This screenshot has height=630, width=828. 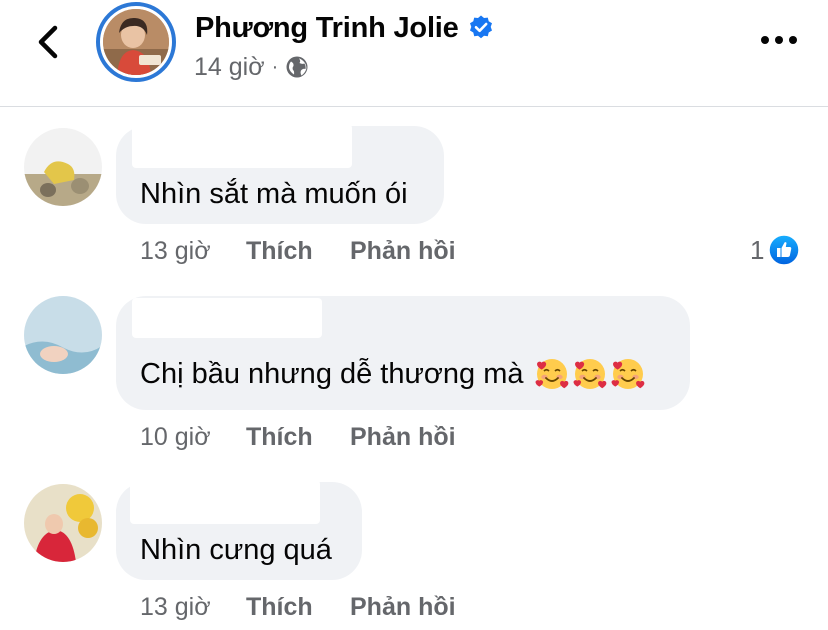 What do you see at coordinates (332, 373) in the screenshot?
I see `comment-text: Chị bầu nhưng dễ thương mà` at bounding box center [332, 373].